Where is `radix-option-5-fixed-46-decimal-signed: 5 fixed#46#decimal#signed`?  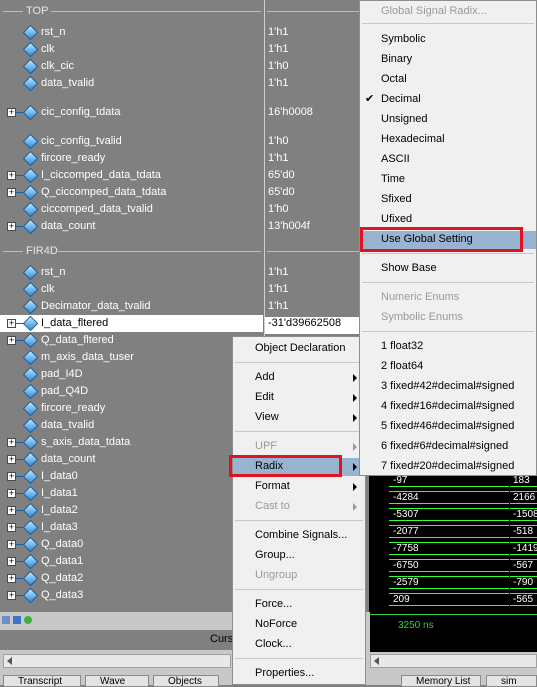 radix-option-5-fixed-46-decimal-signed: 5 fixed#46#decimal#signed is located at coordinates (448, 427).